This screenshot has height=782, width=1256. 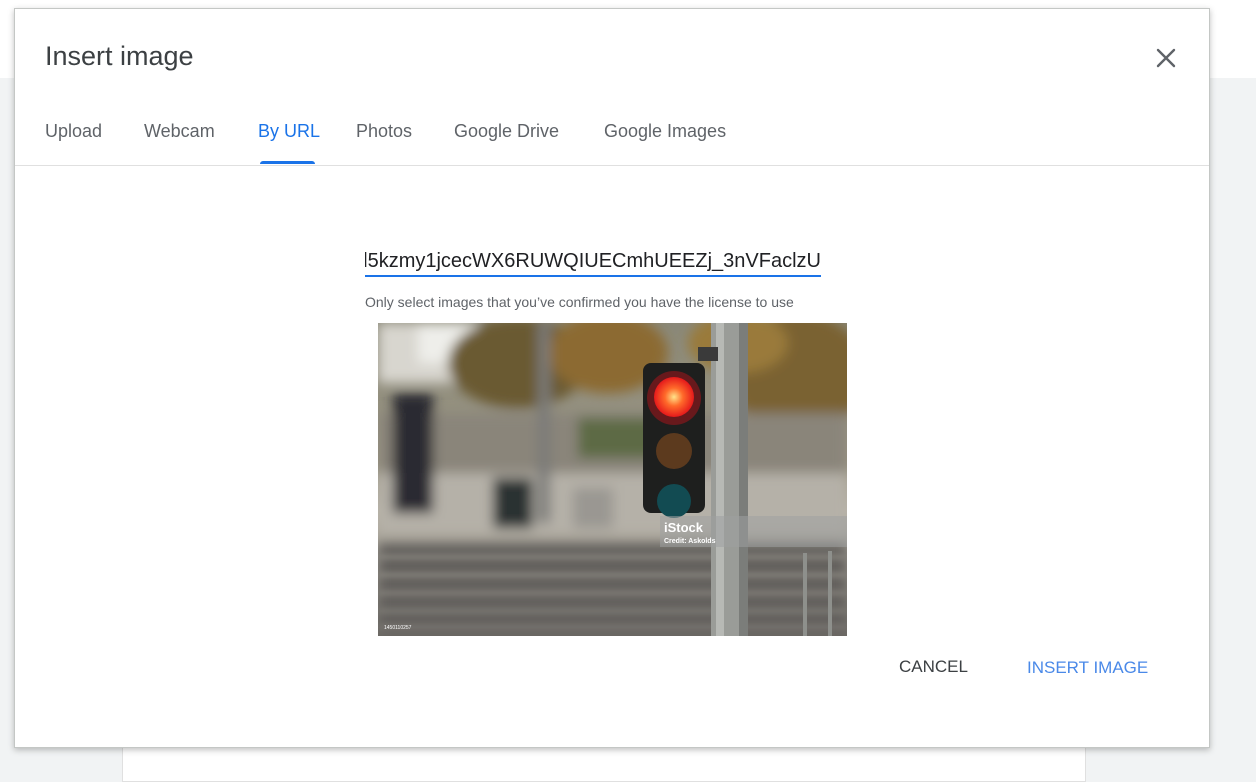 I want to click on tab-photos: Photos, so click(x=384, y=131).